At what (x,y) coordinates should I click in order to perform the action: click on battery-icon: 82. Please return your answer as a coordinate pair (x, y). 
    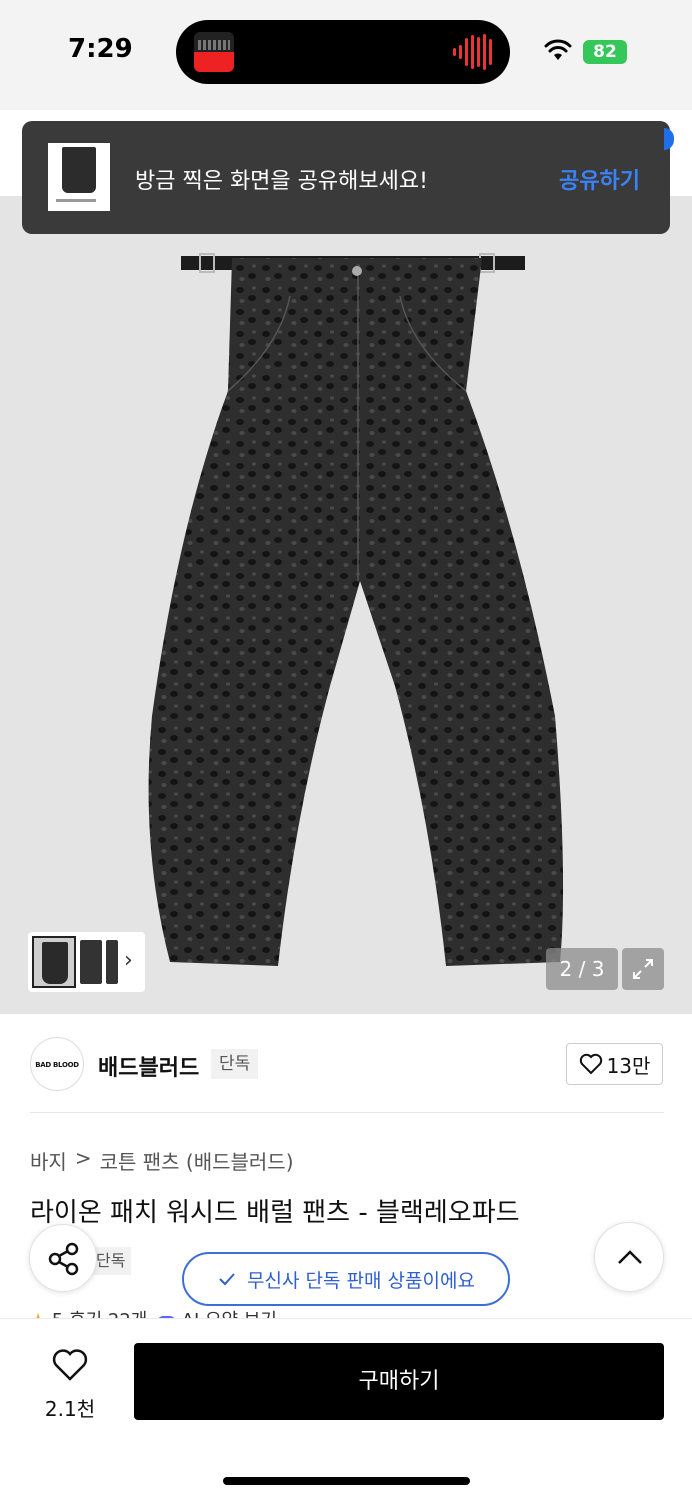
    Looking at the image, I should click on (605, 52).